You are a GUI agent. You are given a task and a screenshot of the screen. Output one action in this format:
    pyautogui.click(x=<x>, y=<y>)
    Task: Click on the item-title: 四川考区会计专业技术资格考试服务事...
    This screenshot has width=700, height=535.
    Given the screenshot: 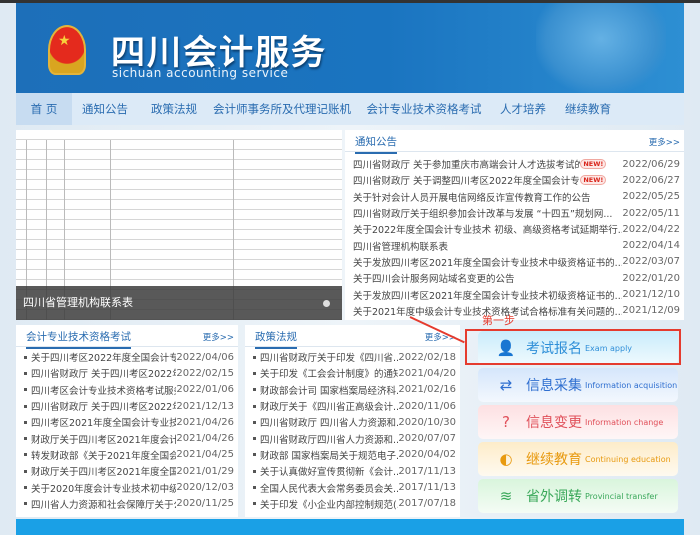 What is the action you would take?
    pyautogui.click(x=103, y=390)
    